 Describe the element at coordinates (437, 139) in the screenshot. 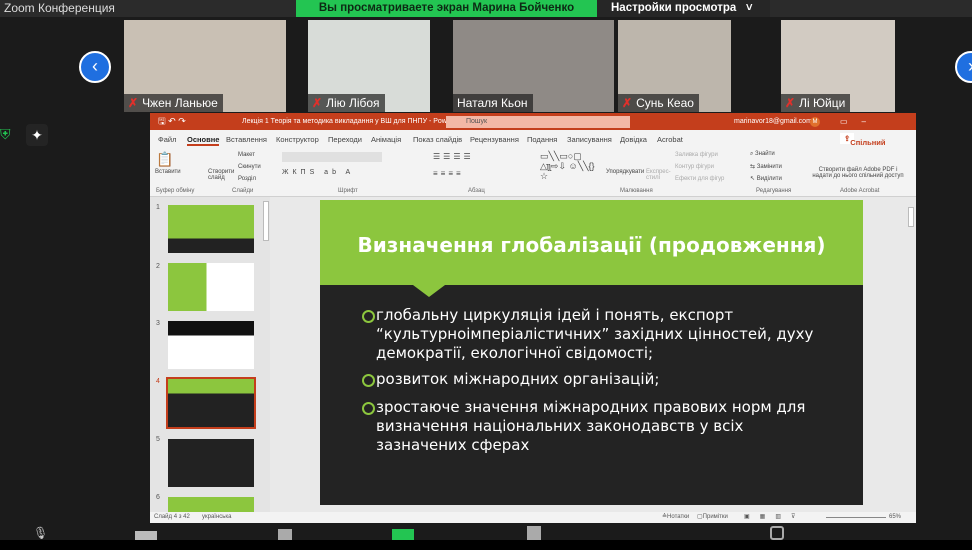

I see `tab-slideshow: Показ слайдів` at that location.